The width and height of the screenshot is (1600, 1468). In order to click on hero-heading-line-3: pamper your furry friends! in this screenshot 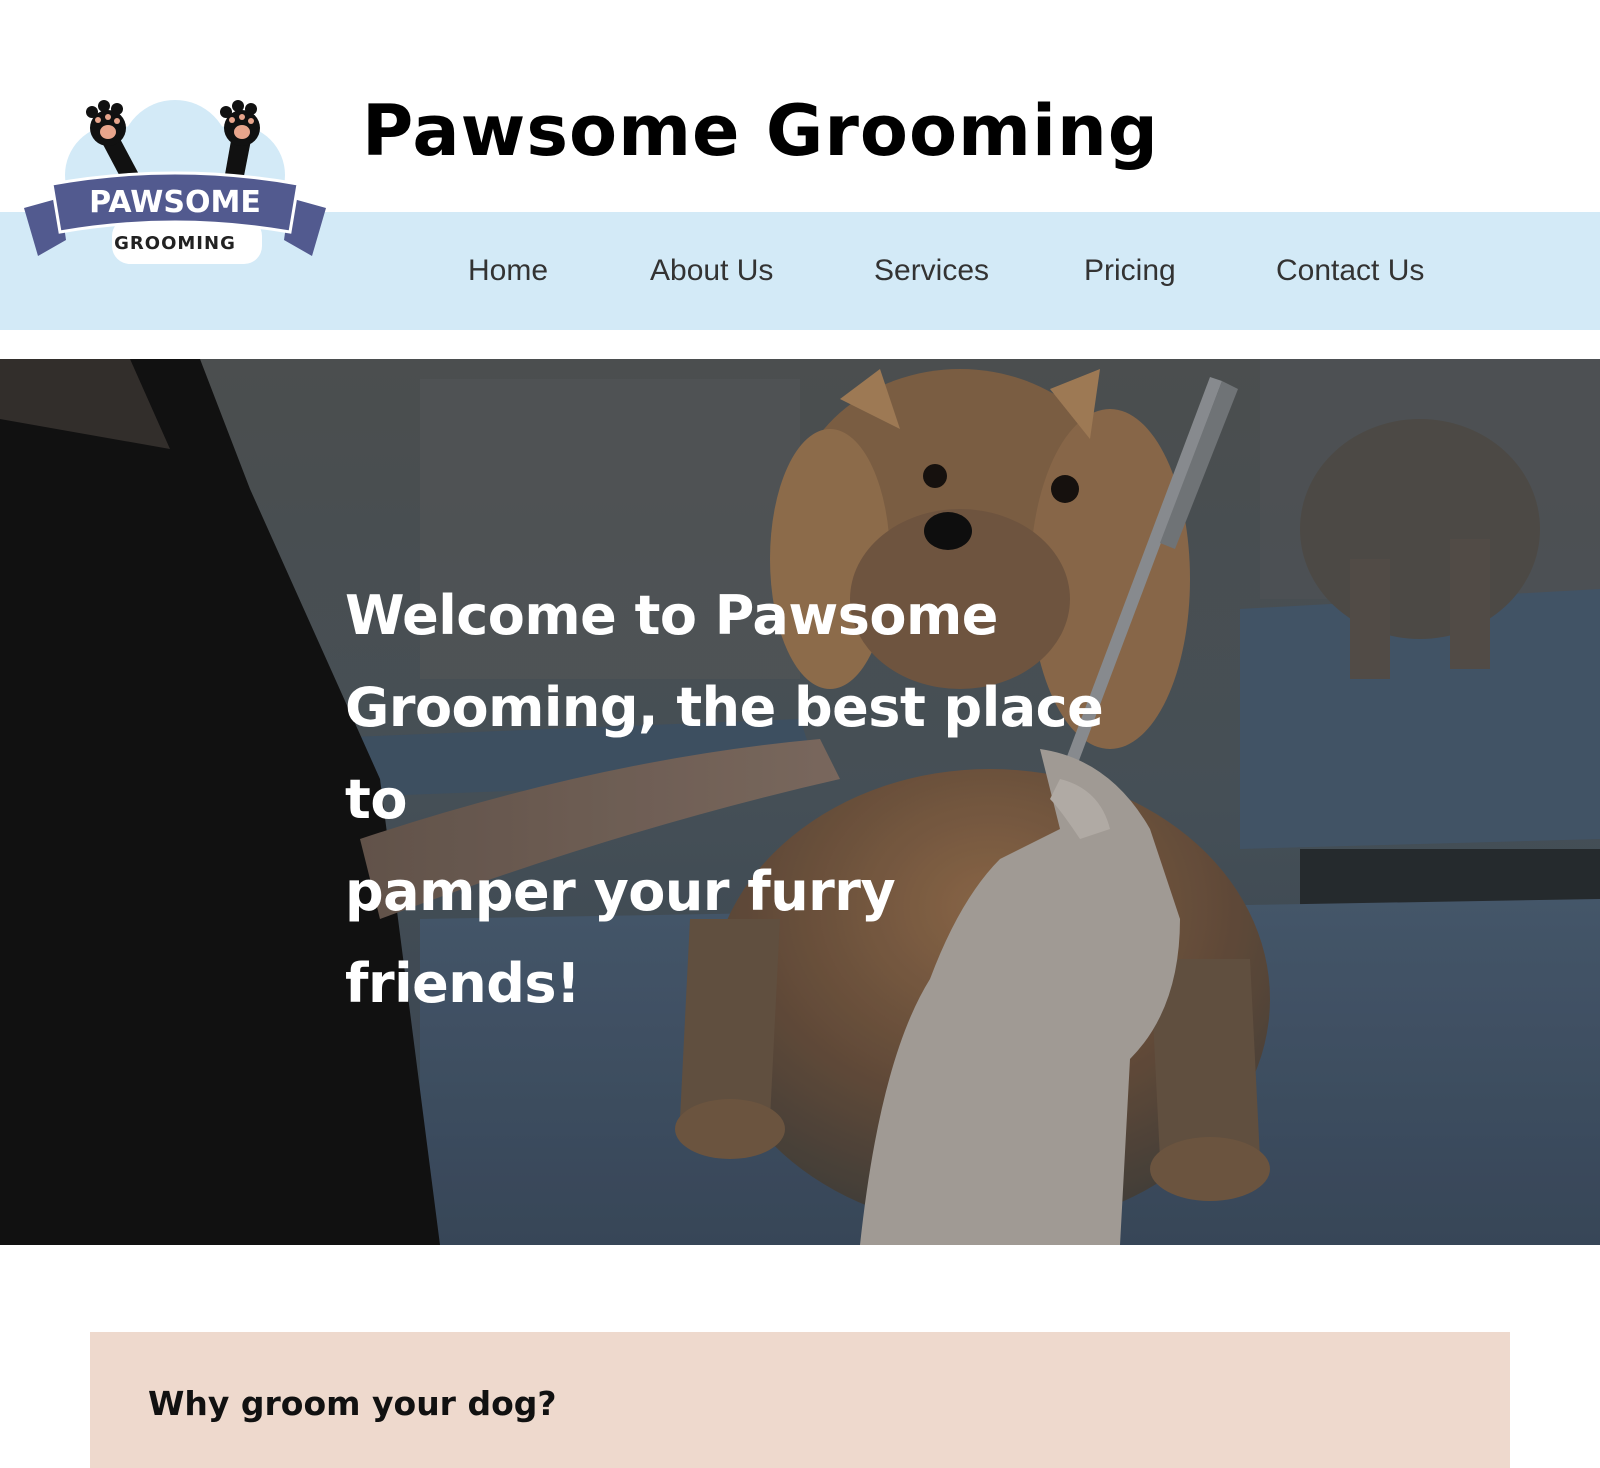, I will do `click(620, 937)`.